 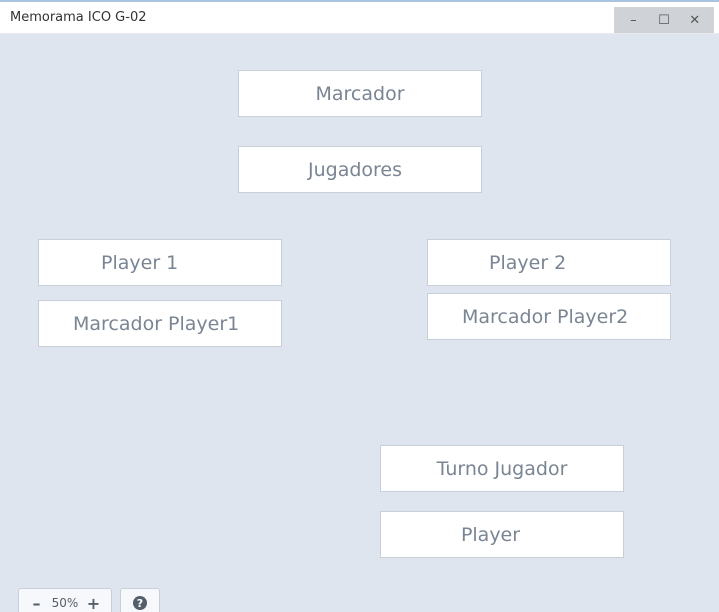 What do you see at coordinates (65, 603) in the screenshot?
I see `zoom-level: 50%` at bounding box center [65, 603].